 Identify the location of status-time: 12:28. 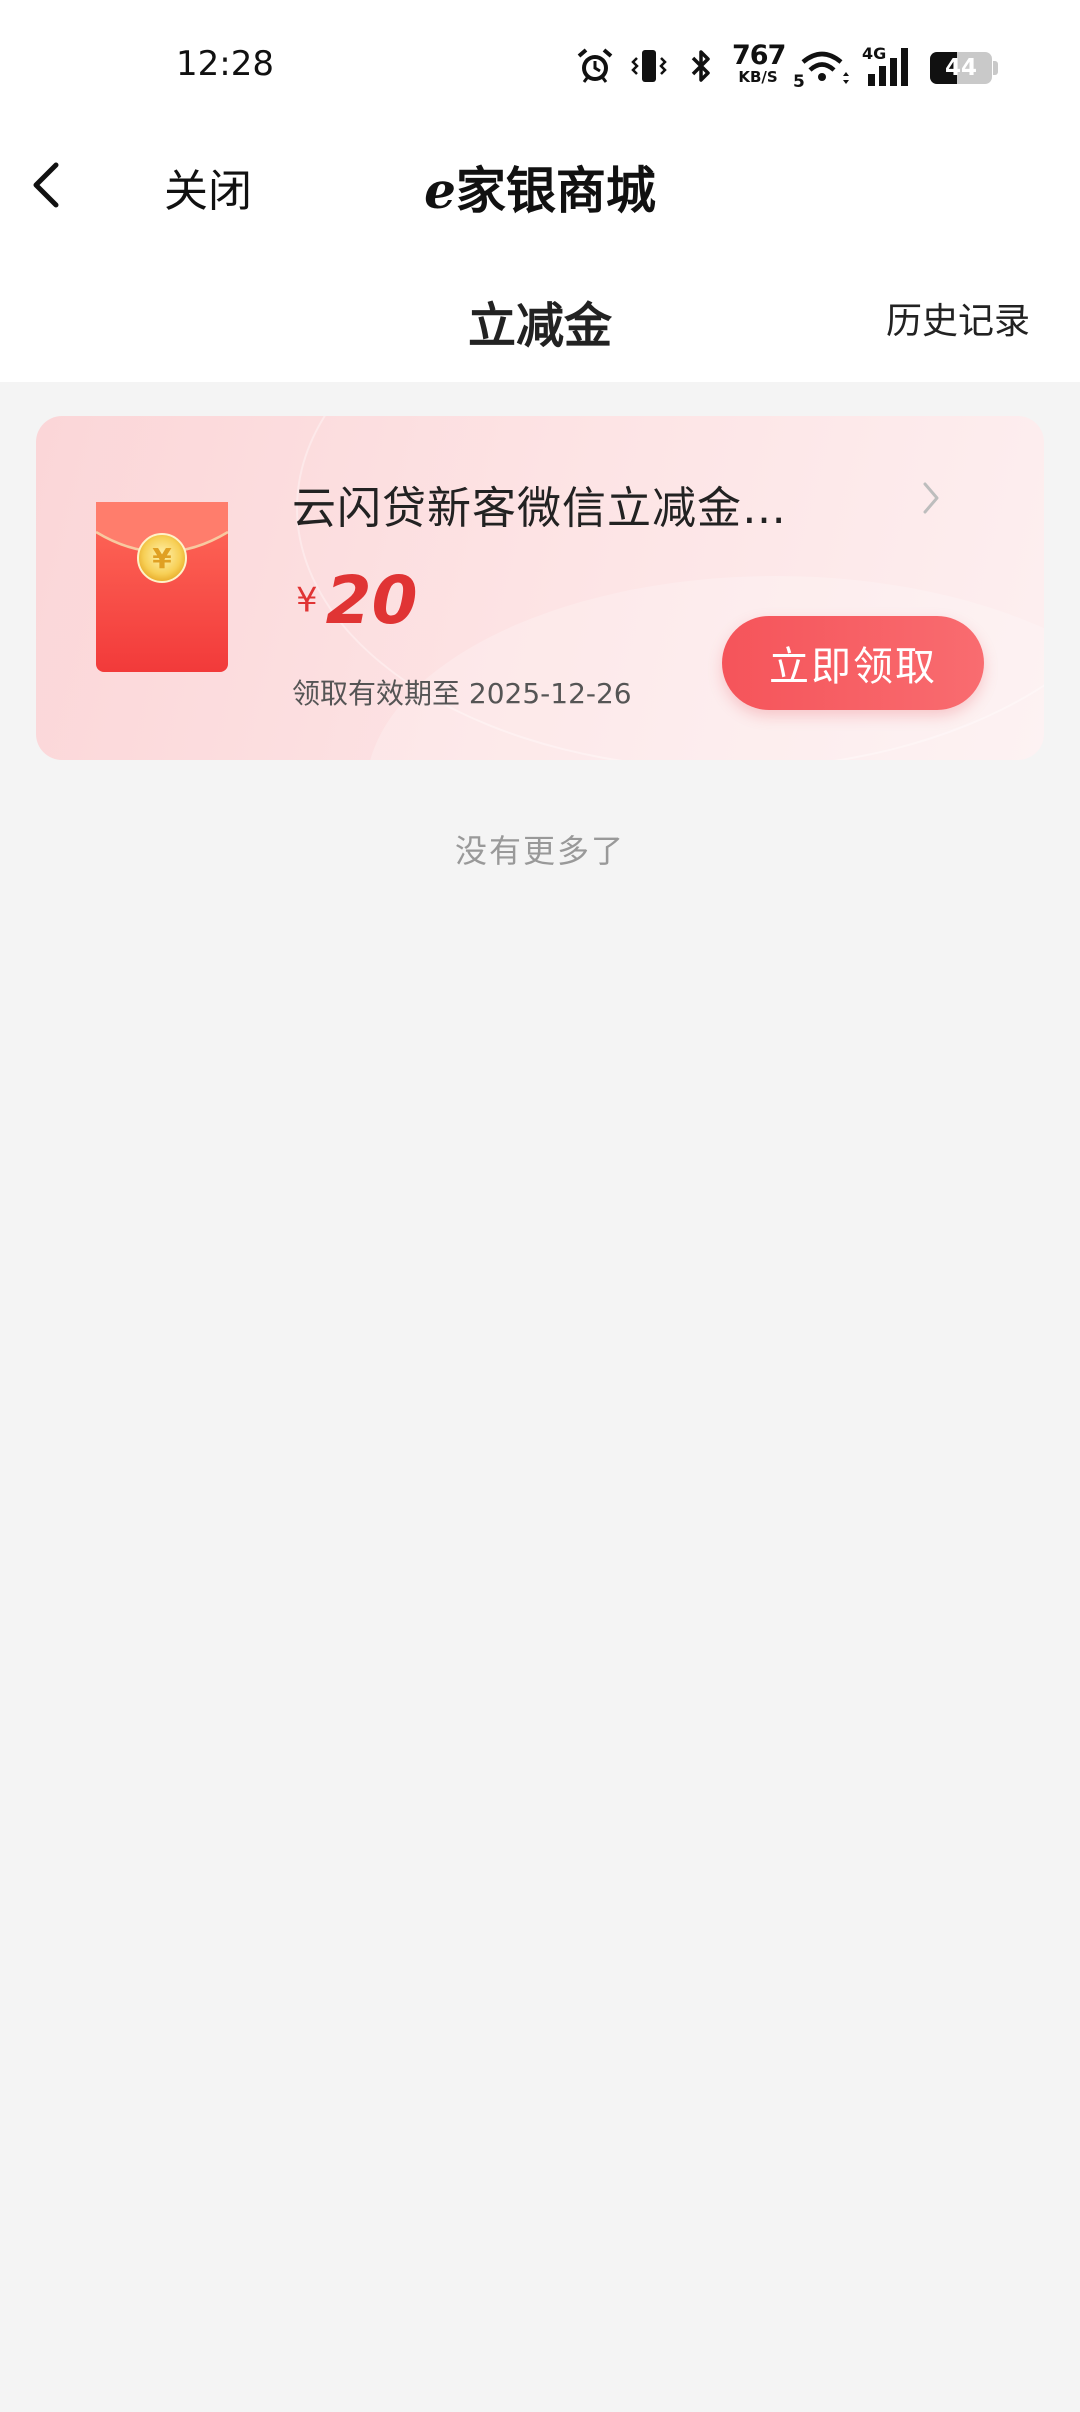
(225, 64).